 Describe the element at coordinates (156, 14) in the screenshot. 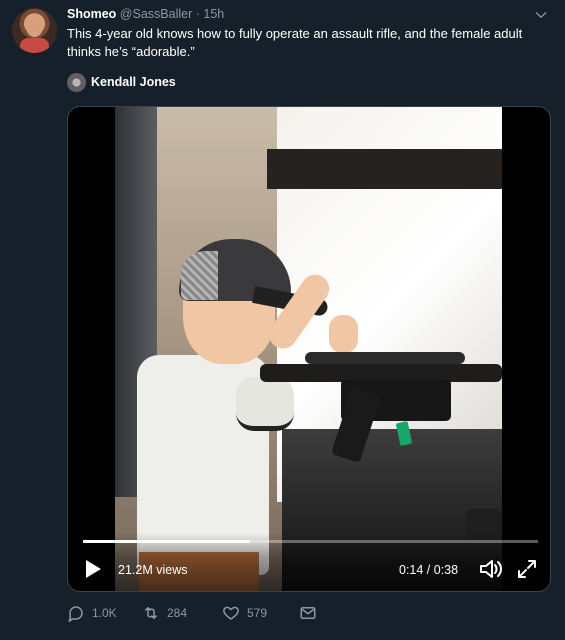

I see `author-handle: @SassBaller` at that location.